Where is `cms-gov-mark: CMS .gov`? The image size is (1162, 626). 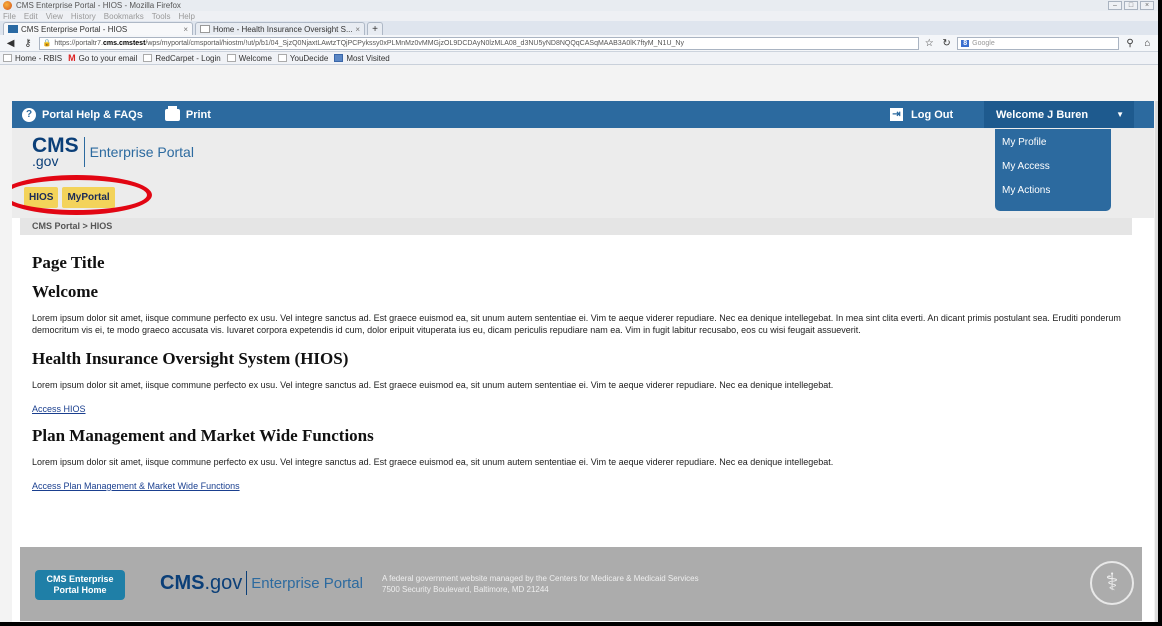
cms-gov-mark: CMS .gov is located at coordinates (55, 151).